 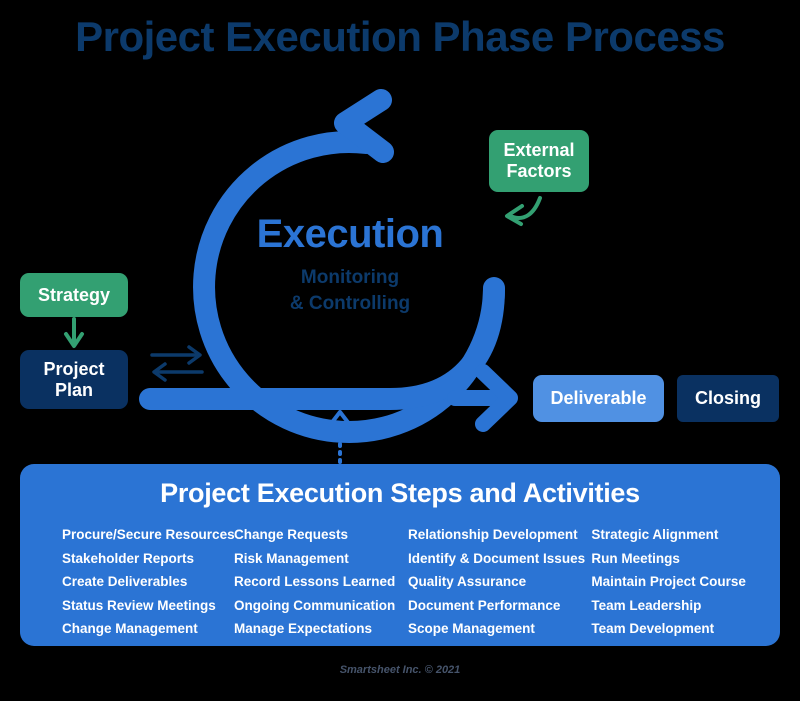 I want to click on footer-attribution: Smartsheet Inc. © 2021, so click(x=400, y=670).